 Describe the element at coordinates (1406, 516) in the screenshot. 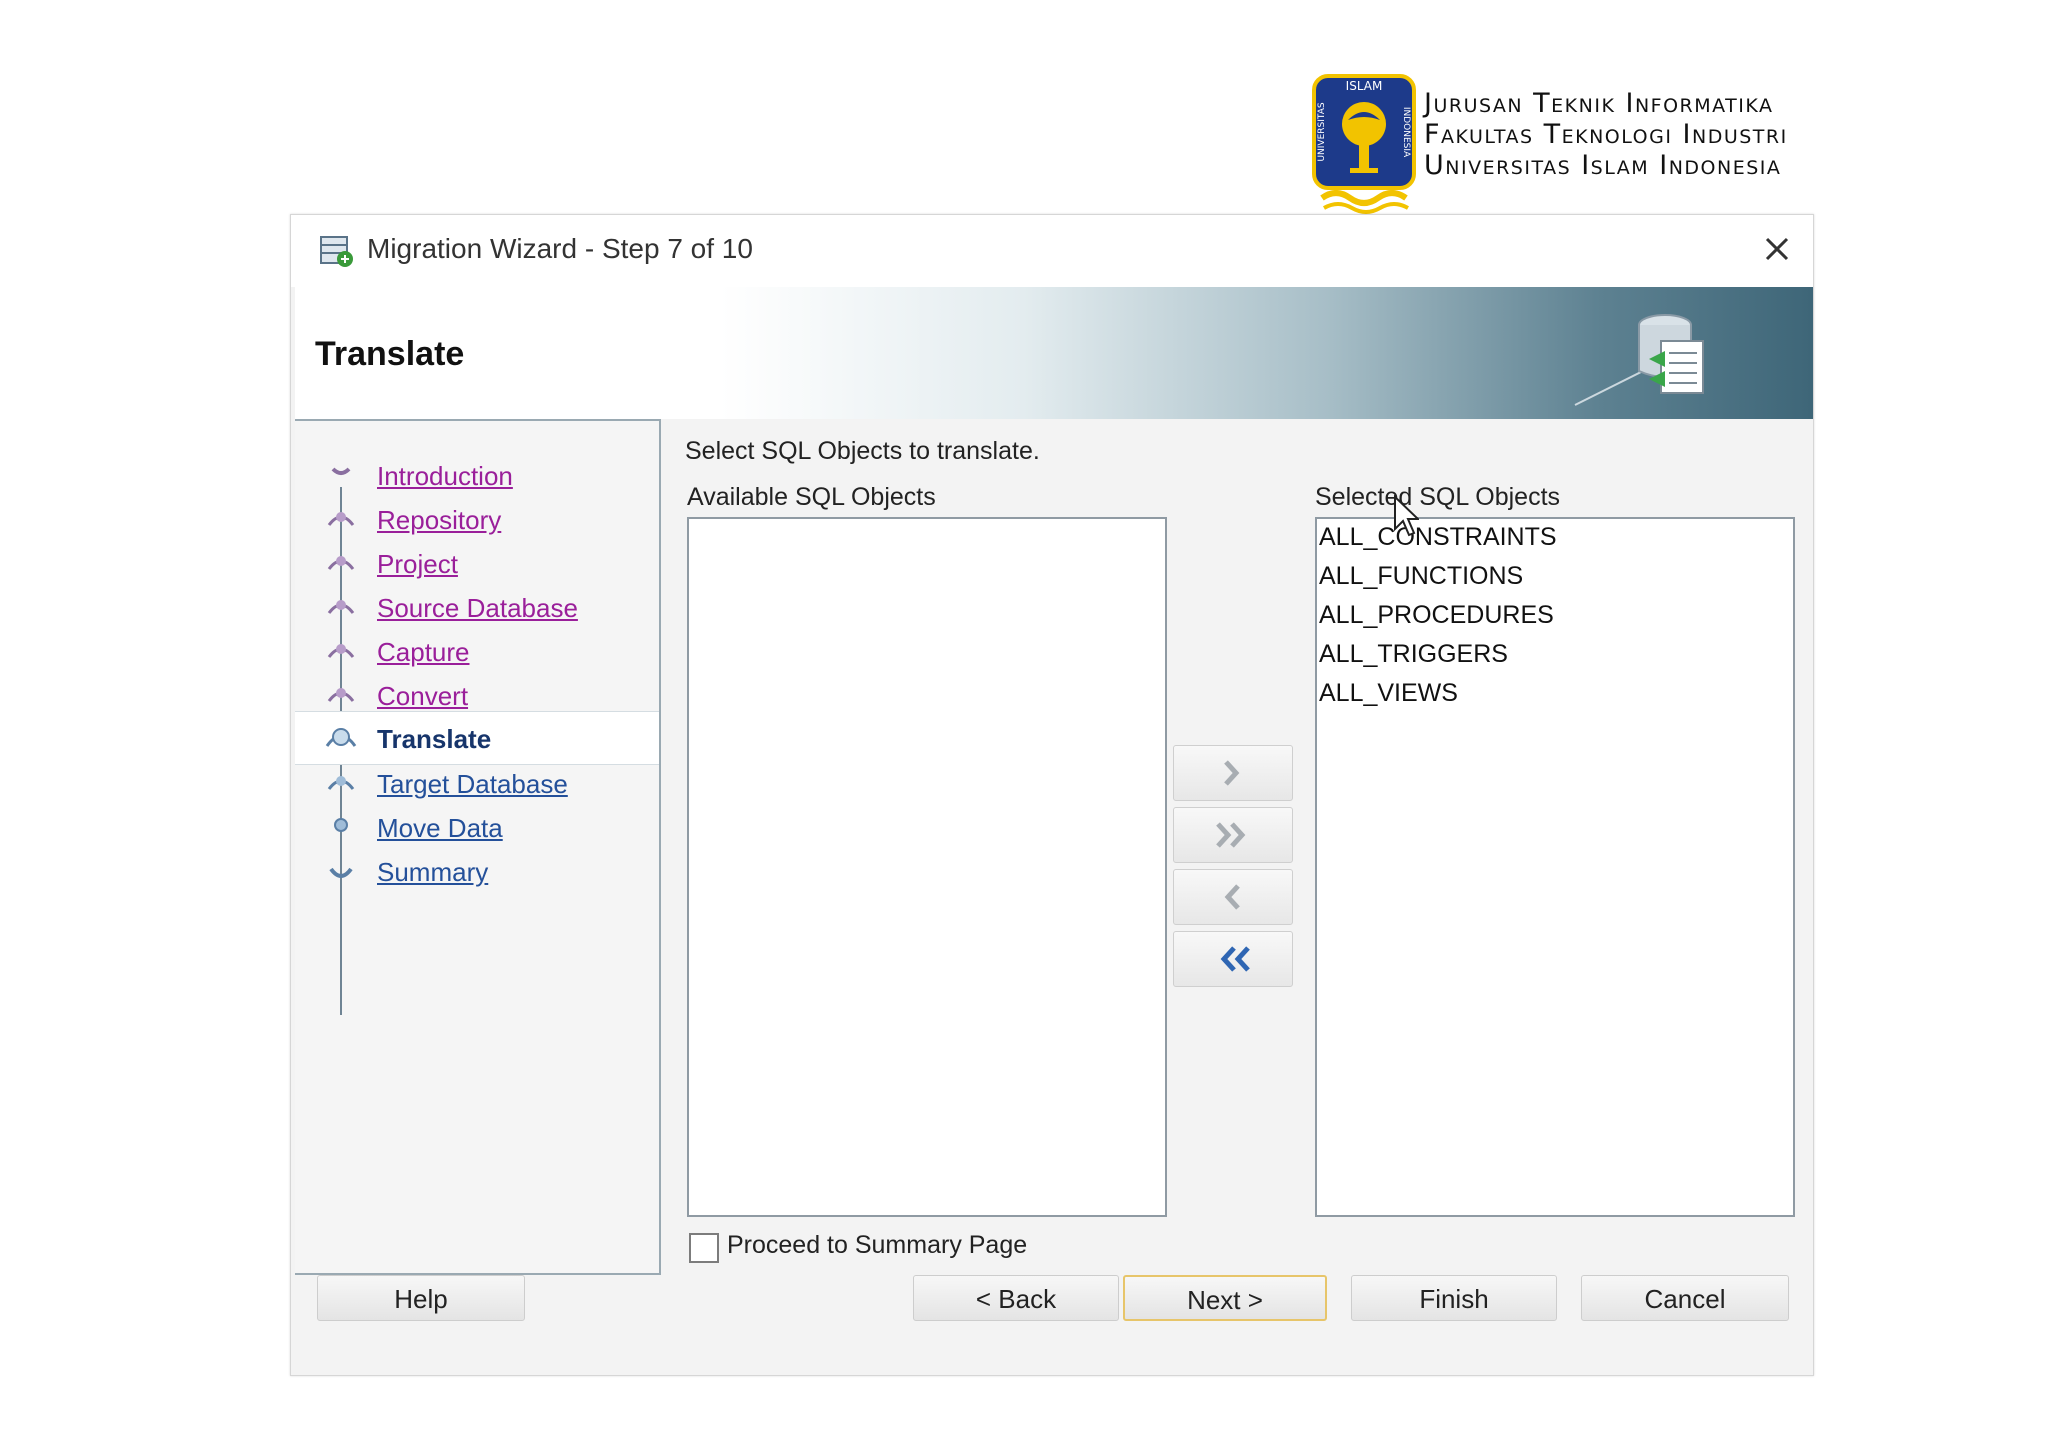

I see `mouse-cursor-icon` at that location.